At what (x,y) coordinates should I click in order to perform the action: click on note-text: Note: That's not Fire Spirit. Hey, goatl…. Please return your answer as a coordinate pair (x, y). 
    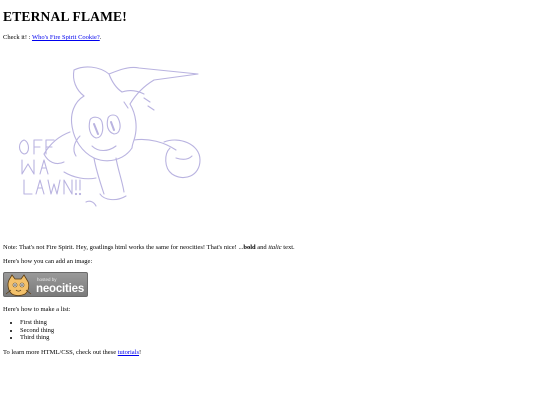
    Looking at the image, I should click on (123, 247).